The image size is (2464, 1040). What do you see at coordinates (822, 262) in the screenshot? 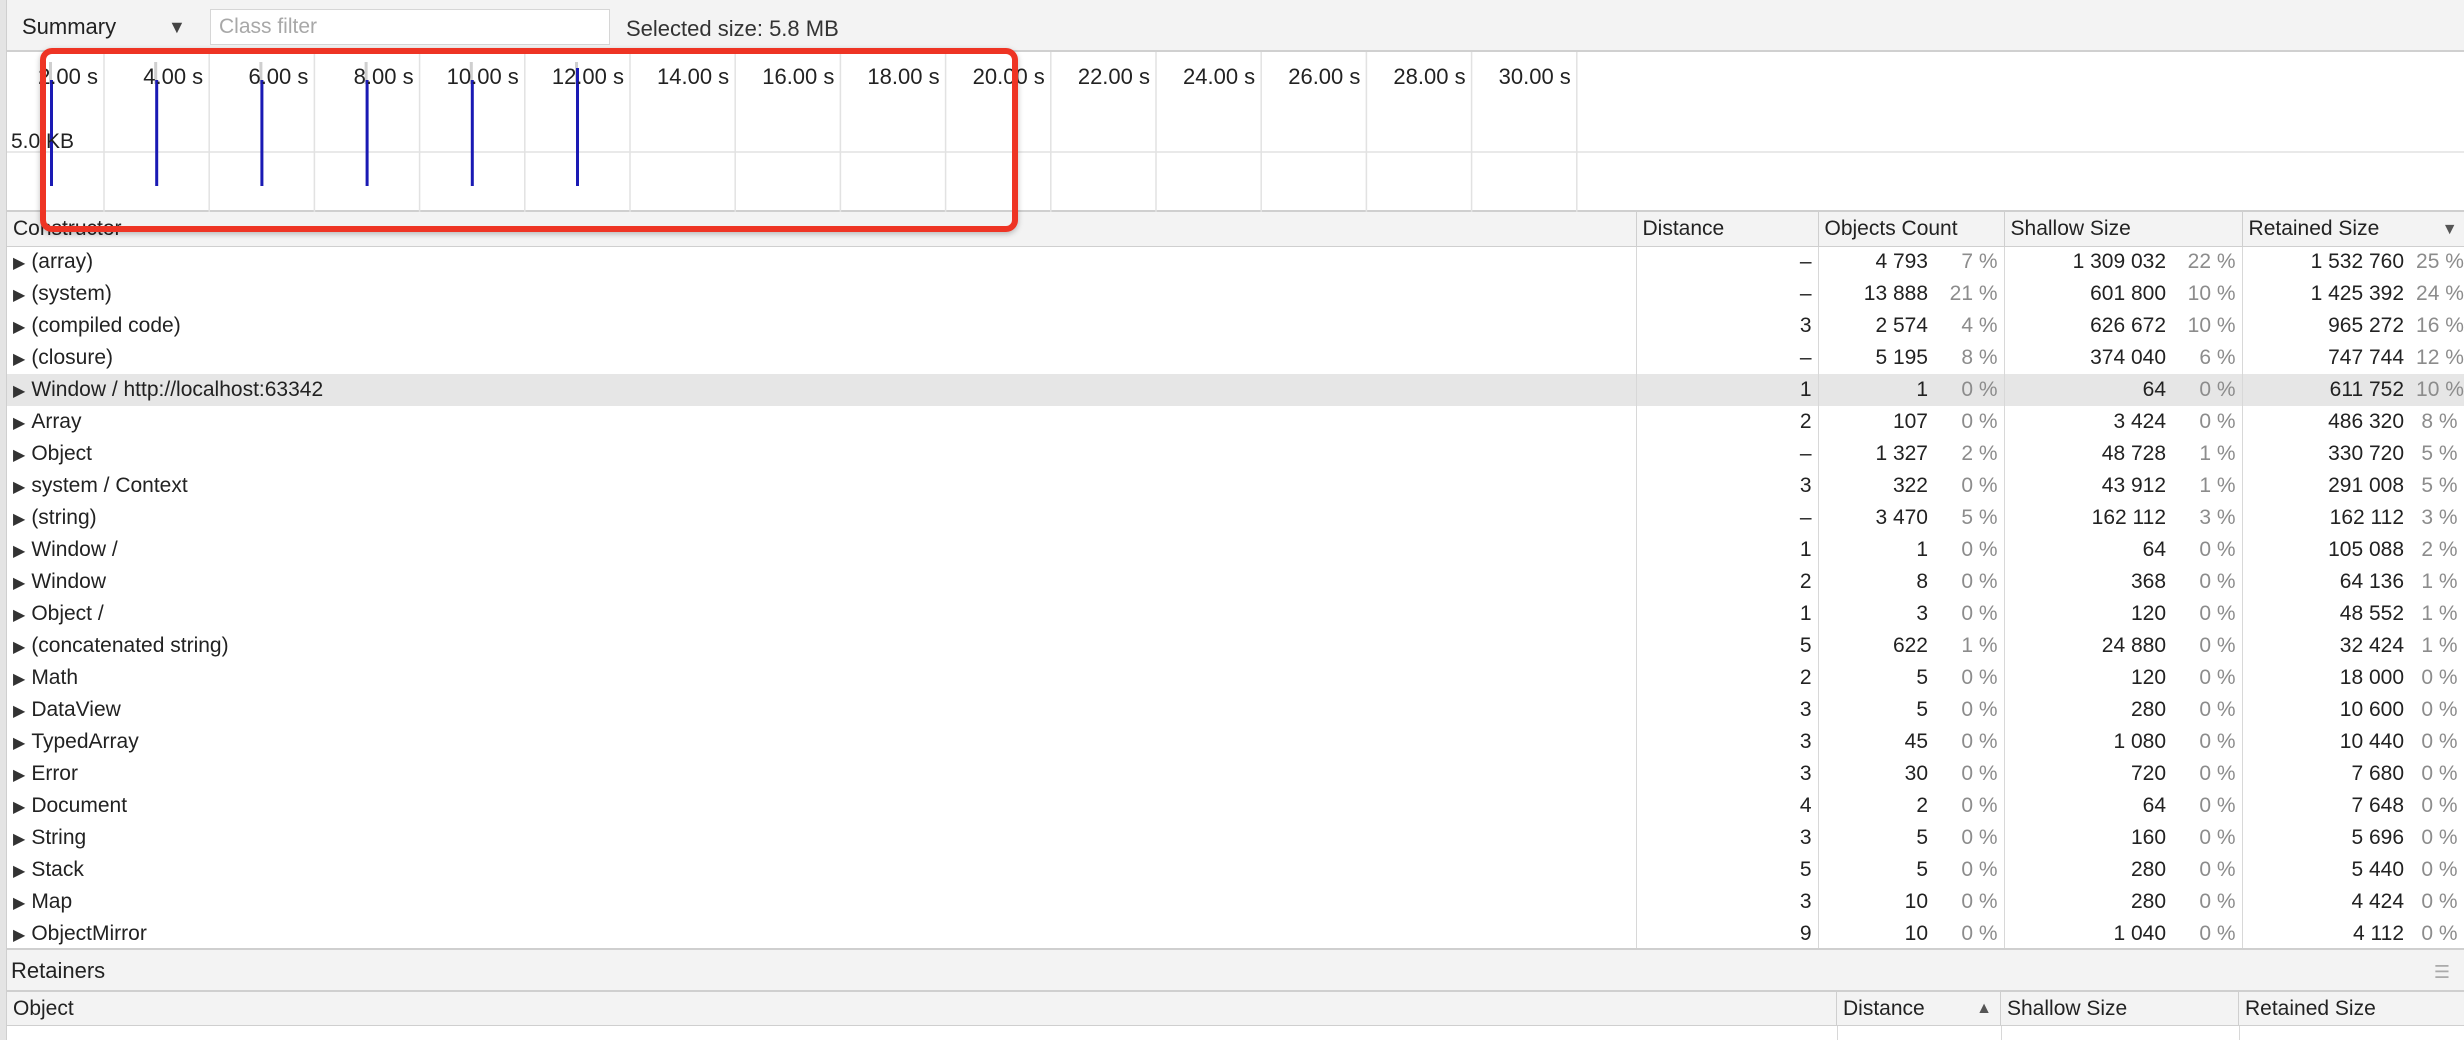
I see `row-constructor: ▶ (array)` at bounding box center [822, 262].